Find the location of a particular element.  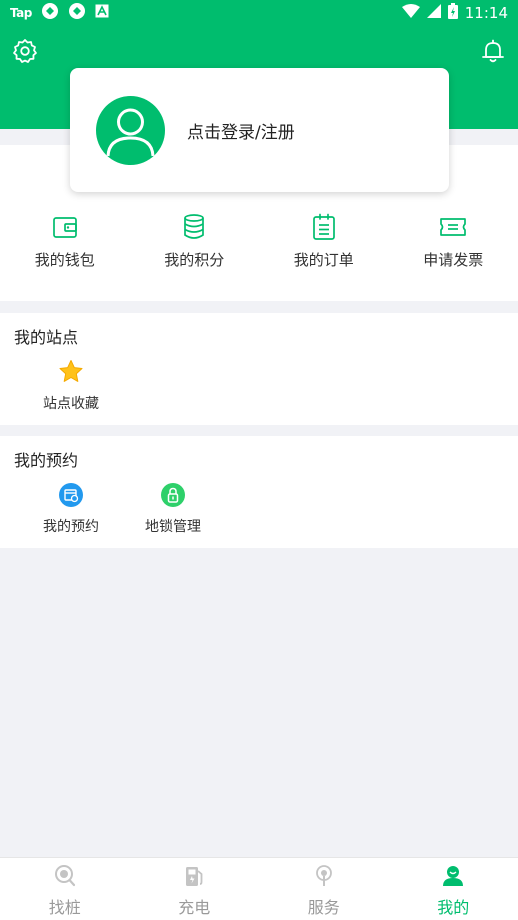

wallet-button: 我的钱包 is located at coordinates (65, 247).